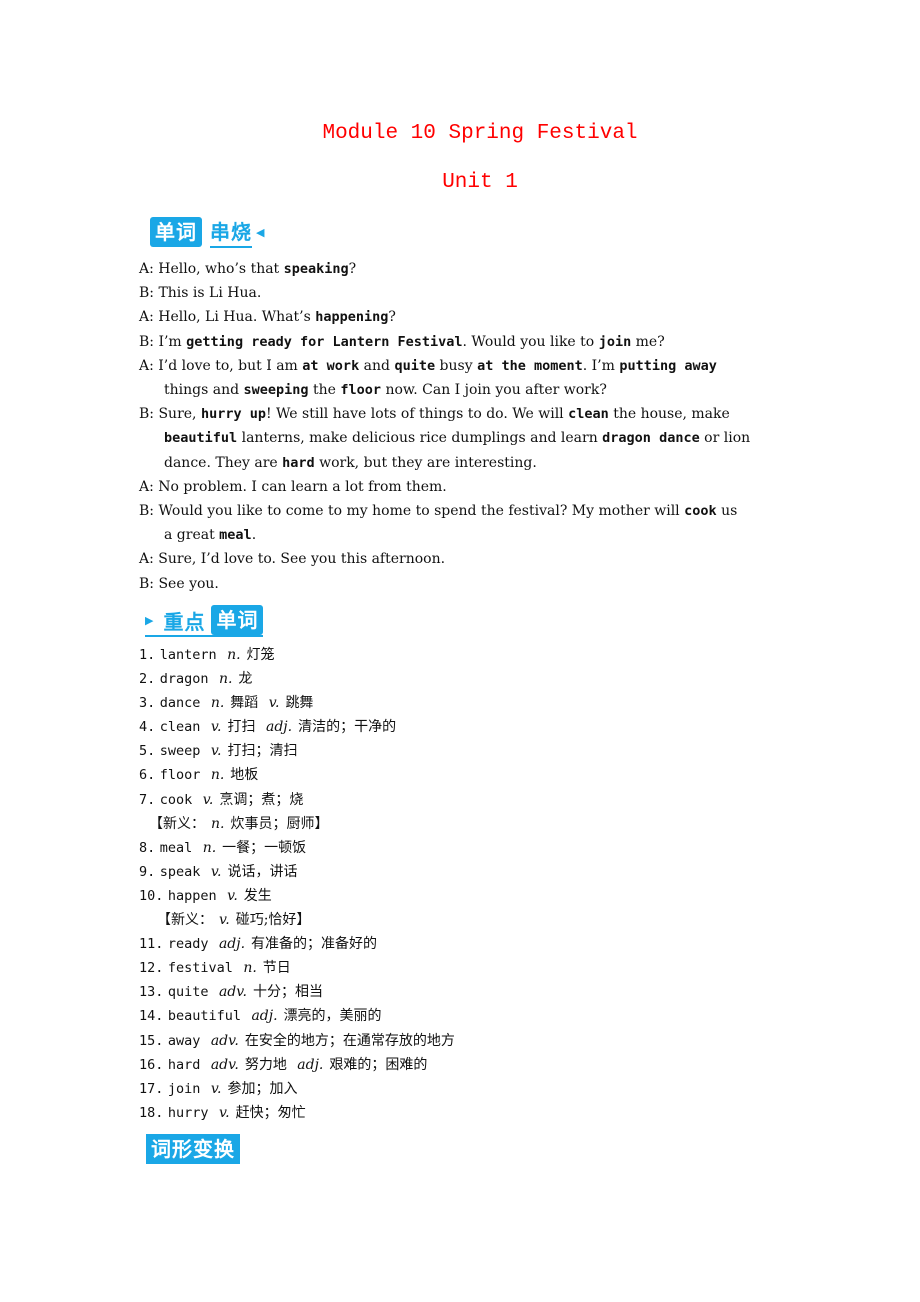 This screenshot has height=1302, width=920. What do you see at coordinates (184, 1064) in the screenshot?
I see `vocab-word: hard` at bounding box center [184, 1064].